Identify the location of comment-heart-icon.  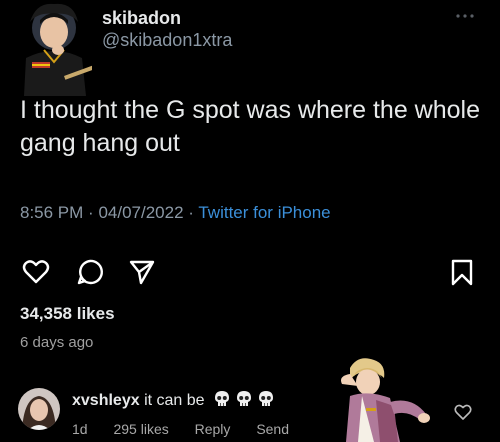
(463, 412).